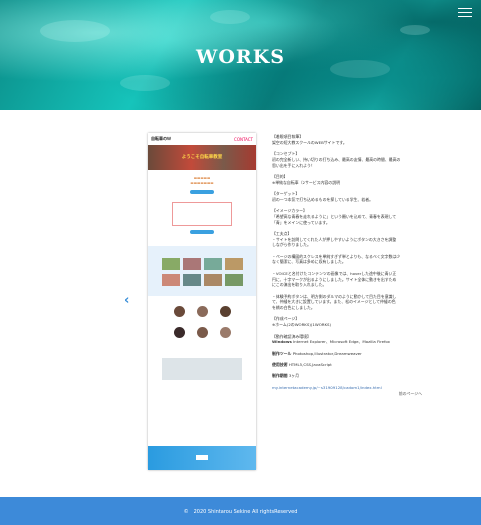 The height and width of the screenshot is (525, 481). I want to click on mockup-map, so click(202, 369).